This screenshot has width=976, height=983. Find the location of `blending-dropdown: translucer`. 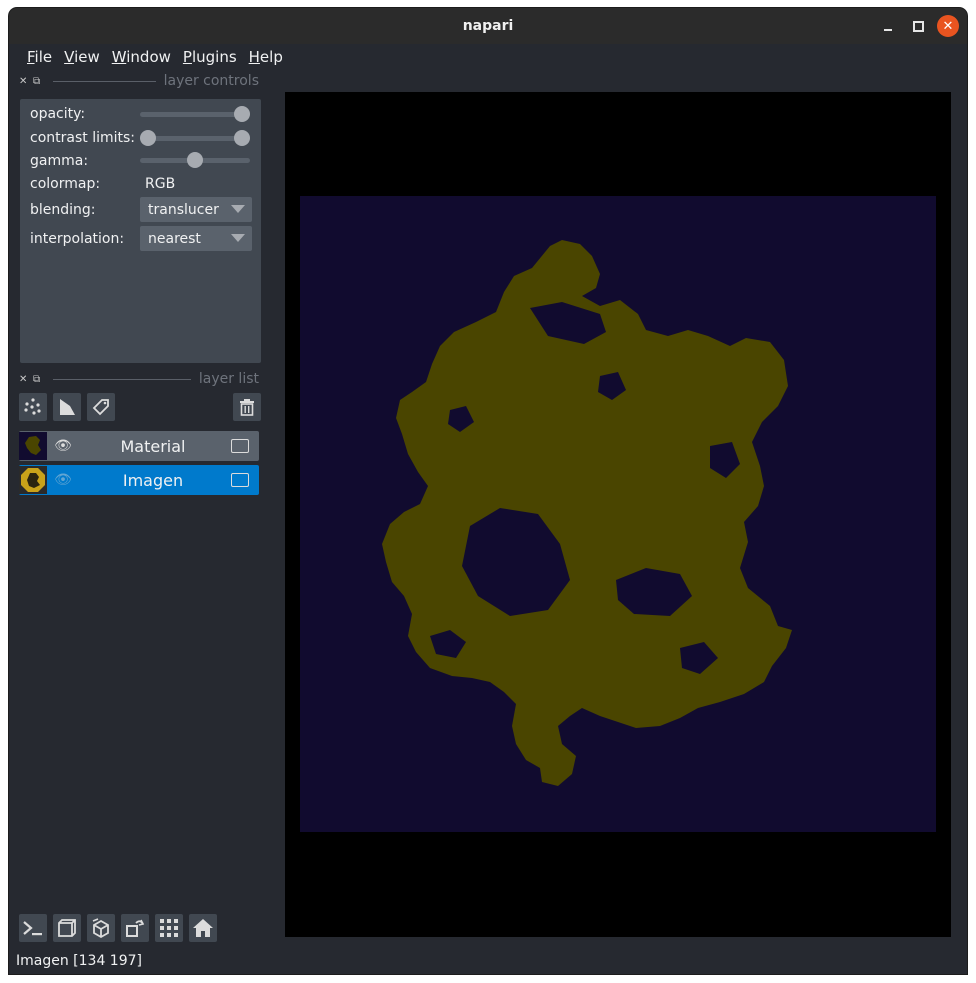

blending-dropdown: translucer is located at coordinates (196, 209).